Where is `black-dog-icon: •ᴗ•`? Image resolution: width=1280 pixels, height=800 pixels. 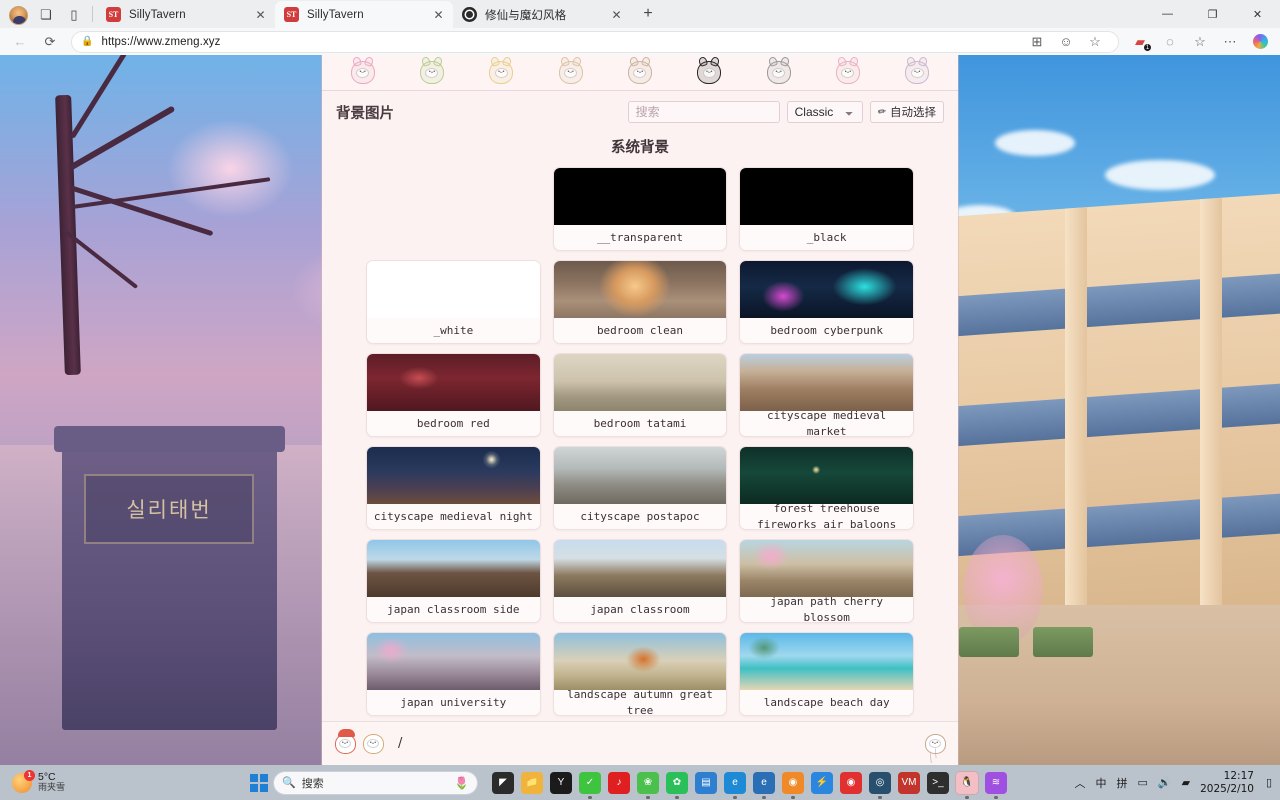
black-dog-icon: •ᴗ• is located at coordinates (709, 71).